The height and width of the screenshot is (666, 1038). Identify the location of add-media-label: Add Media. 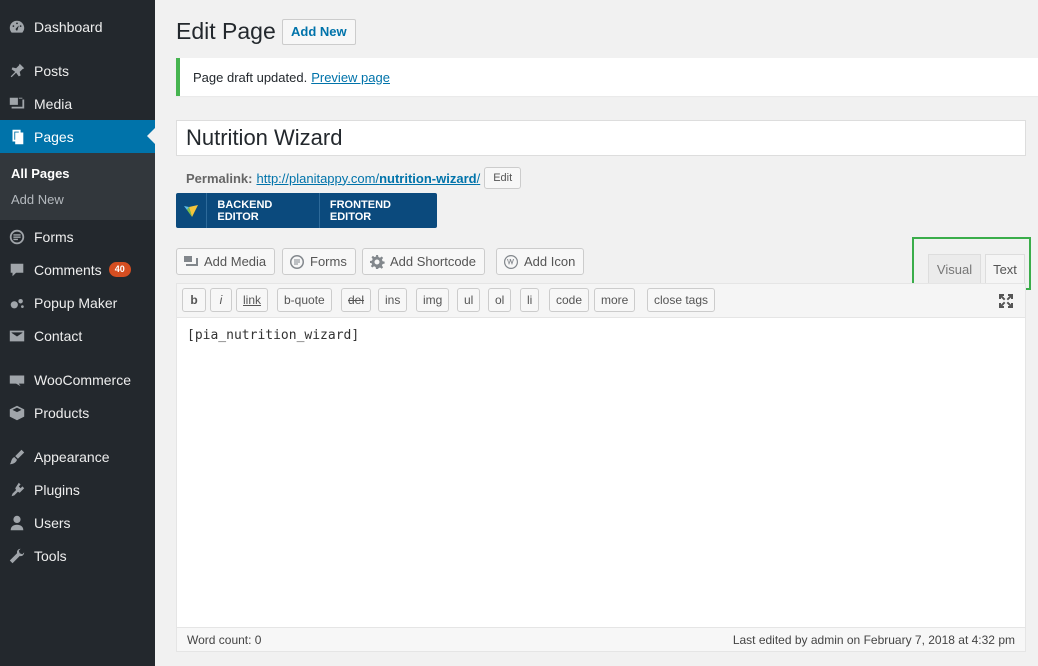
(235, 261).